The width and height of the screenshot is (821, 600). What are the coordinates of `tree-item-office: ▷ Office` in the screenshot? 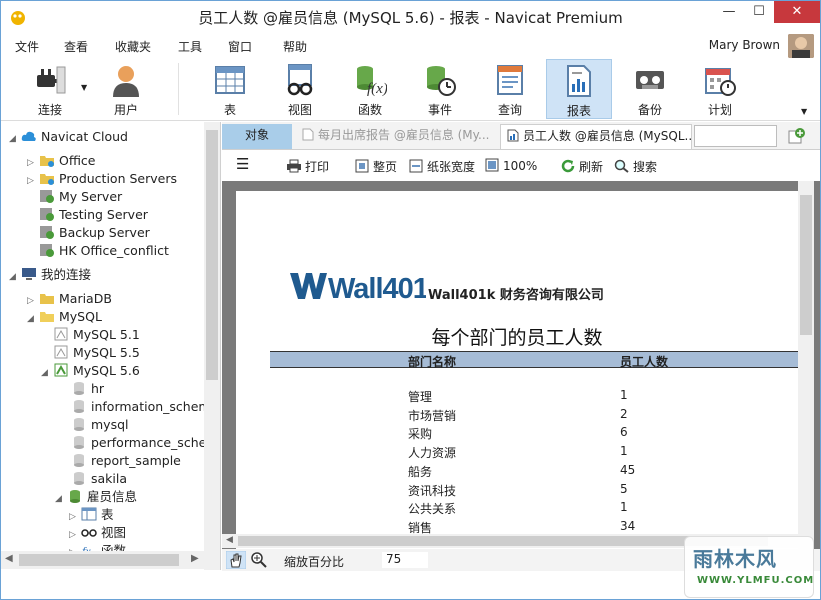 It's located at (61, 161).